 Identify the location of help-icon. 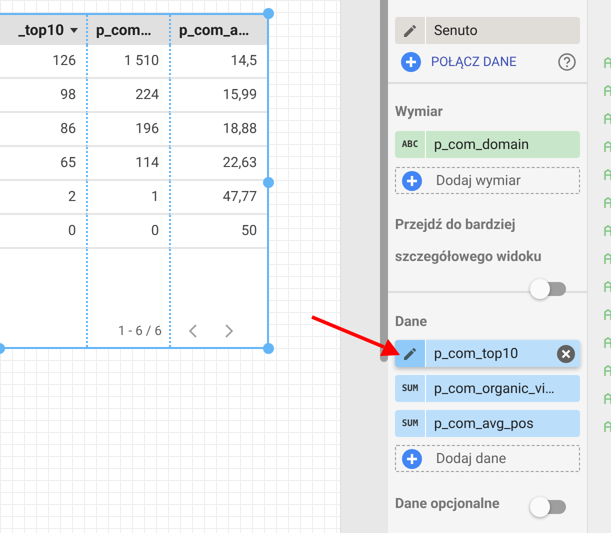
(567, 62).